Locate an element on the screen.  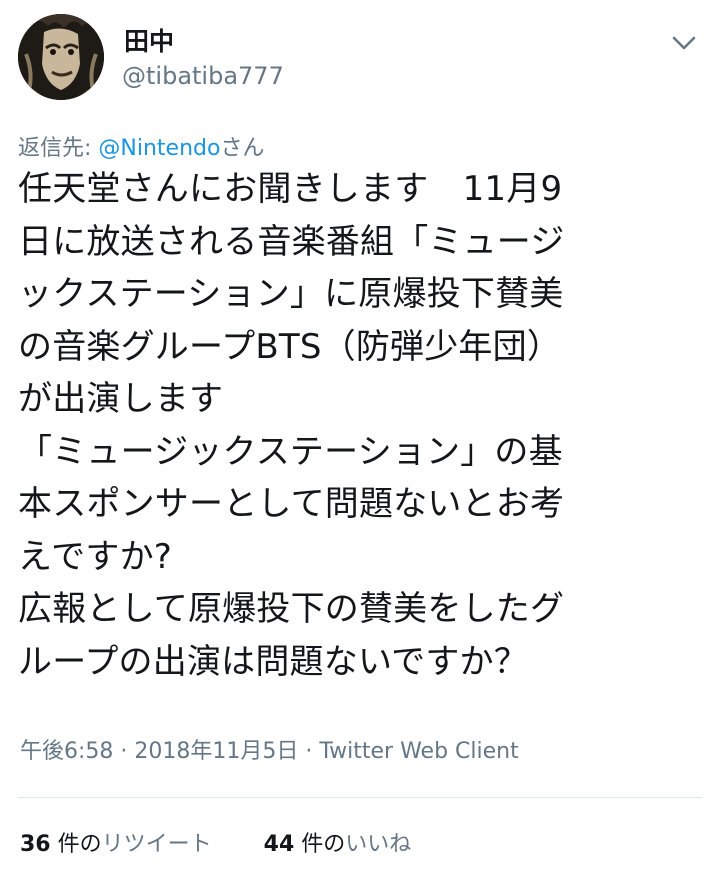
tweet-time: 午後6:58 is located at coordinates (66, 751).